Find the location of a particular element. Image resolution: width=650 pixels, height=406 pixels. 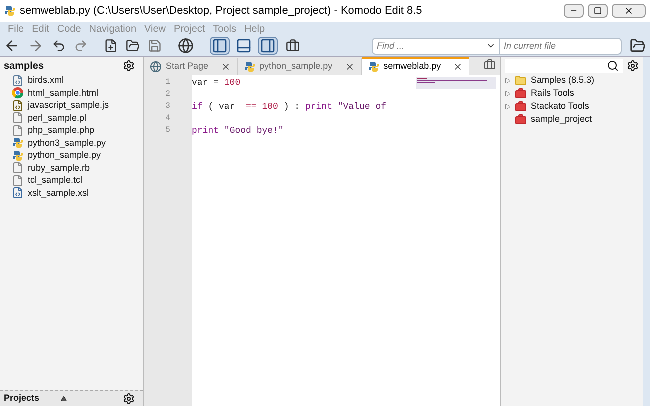

file-tree-row: python3_sample.py is located at coordinates (71, 143).